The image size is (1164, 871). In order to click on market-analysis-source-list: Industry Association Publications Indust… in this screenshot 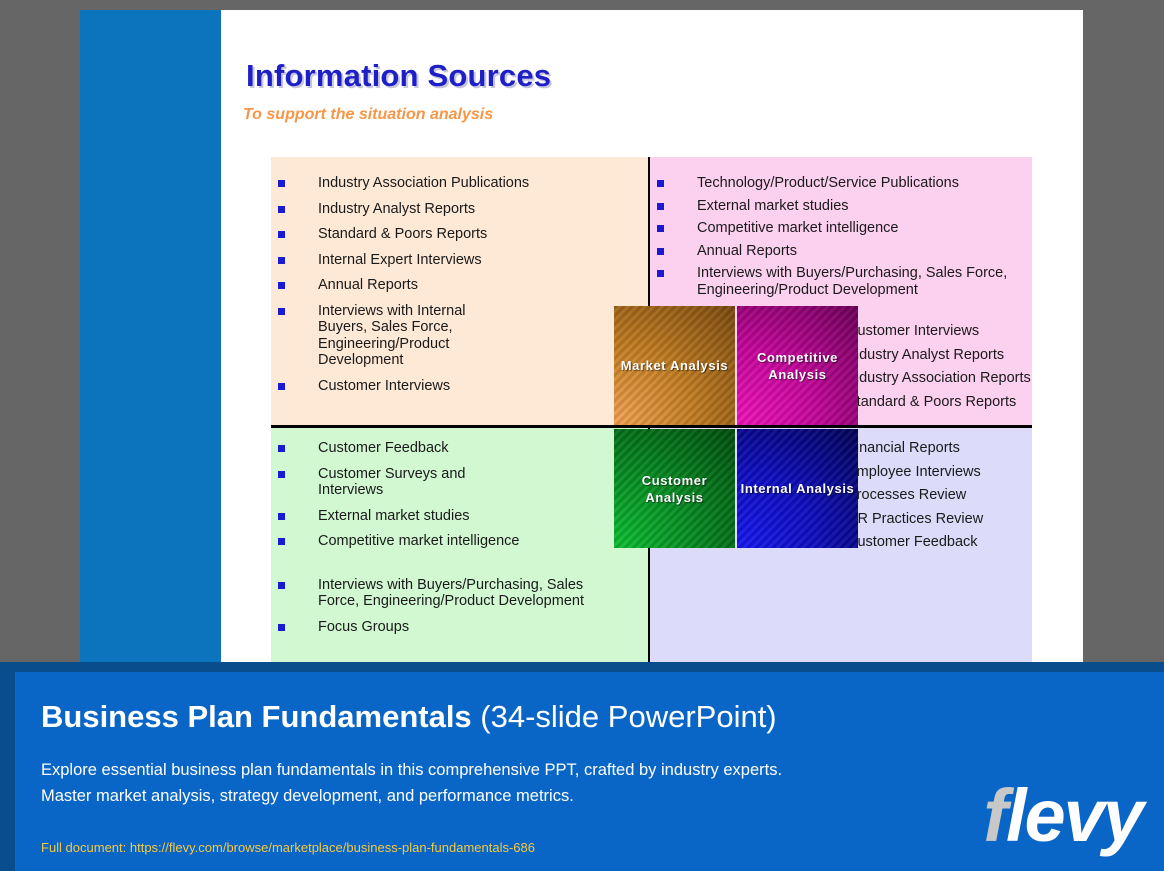, I will do `click(436, 289)`.